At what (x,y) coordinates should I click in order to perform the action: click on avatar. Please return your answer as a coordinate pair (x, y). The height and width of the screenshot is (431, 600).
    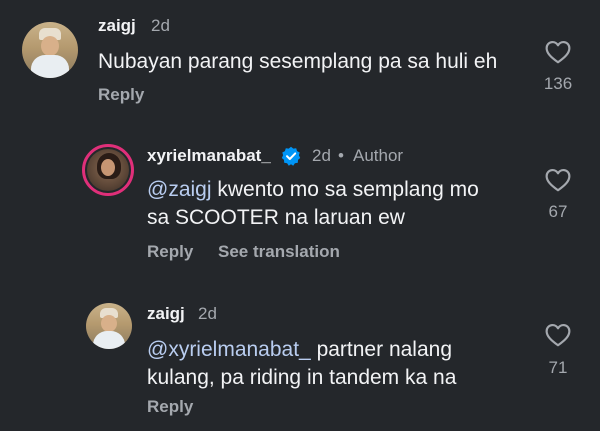
    Looking at the image, I should click on (109, 326).